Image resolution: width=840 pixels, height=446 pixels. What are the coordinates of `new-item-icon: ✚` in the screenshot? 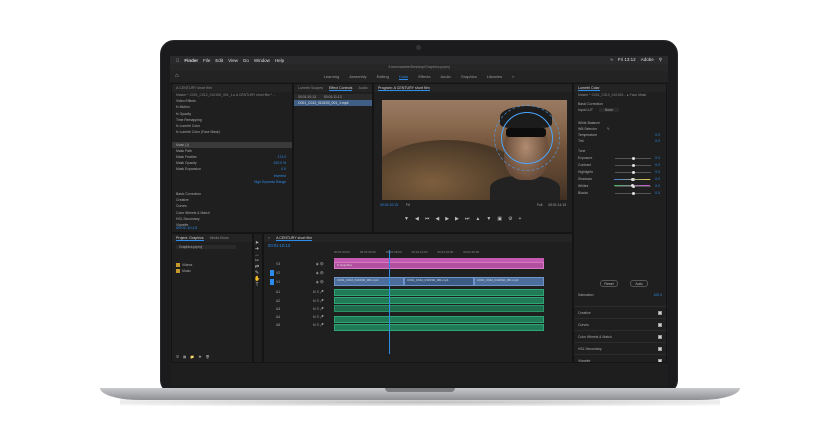 It's located at (200, 357).